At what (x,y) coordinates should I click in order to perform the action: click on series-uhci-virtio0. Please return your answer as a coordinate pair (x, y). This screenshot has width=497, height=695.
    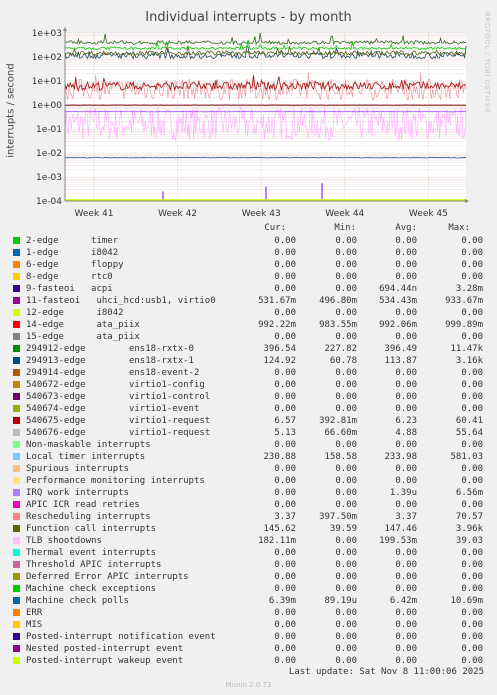
    Looking at the image, I should click on (265, 112).